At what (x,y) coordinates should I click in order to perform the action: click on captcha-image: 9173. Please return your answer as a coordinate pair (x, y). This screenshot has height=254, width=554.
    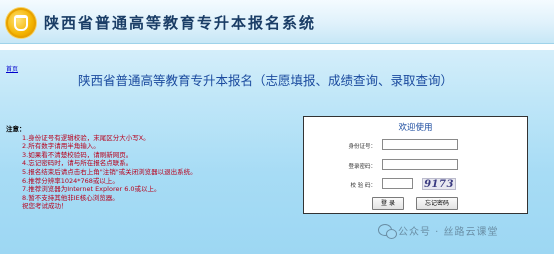
    Looking at the image, I should click on (439, 184).